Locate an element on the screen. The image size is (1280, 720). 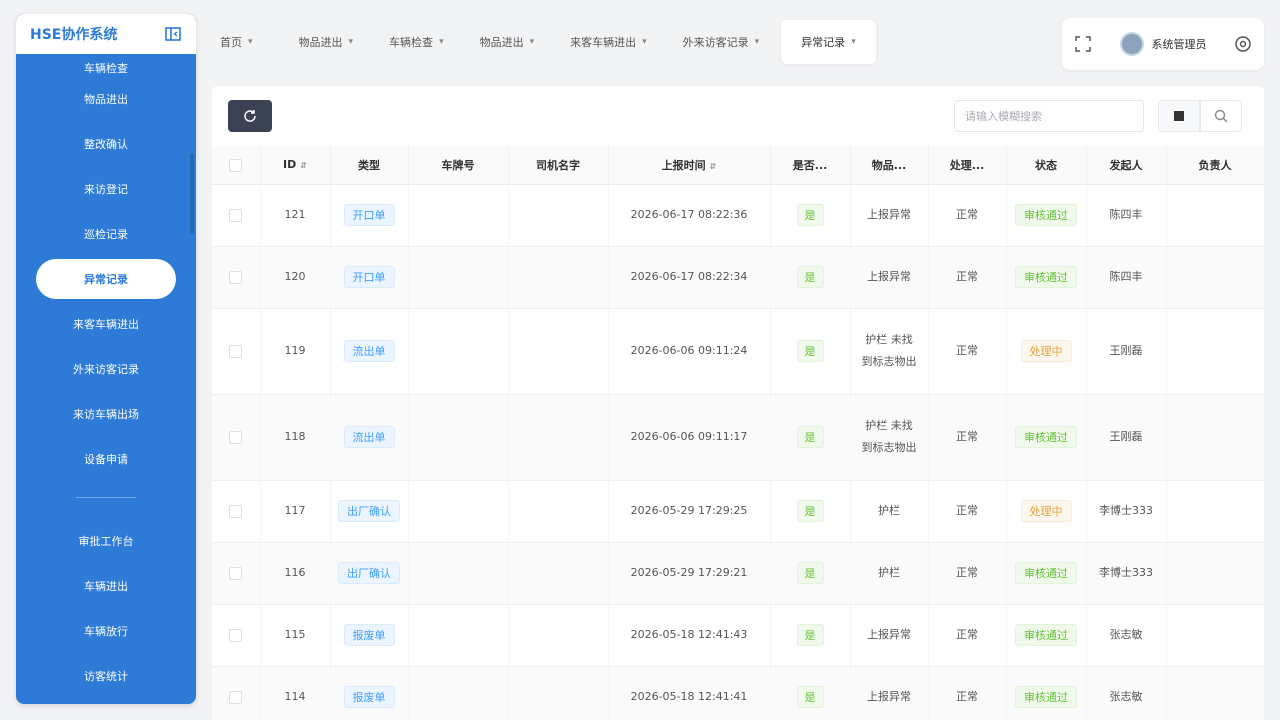
search-input is located at coordinates (1049, 116).